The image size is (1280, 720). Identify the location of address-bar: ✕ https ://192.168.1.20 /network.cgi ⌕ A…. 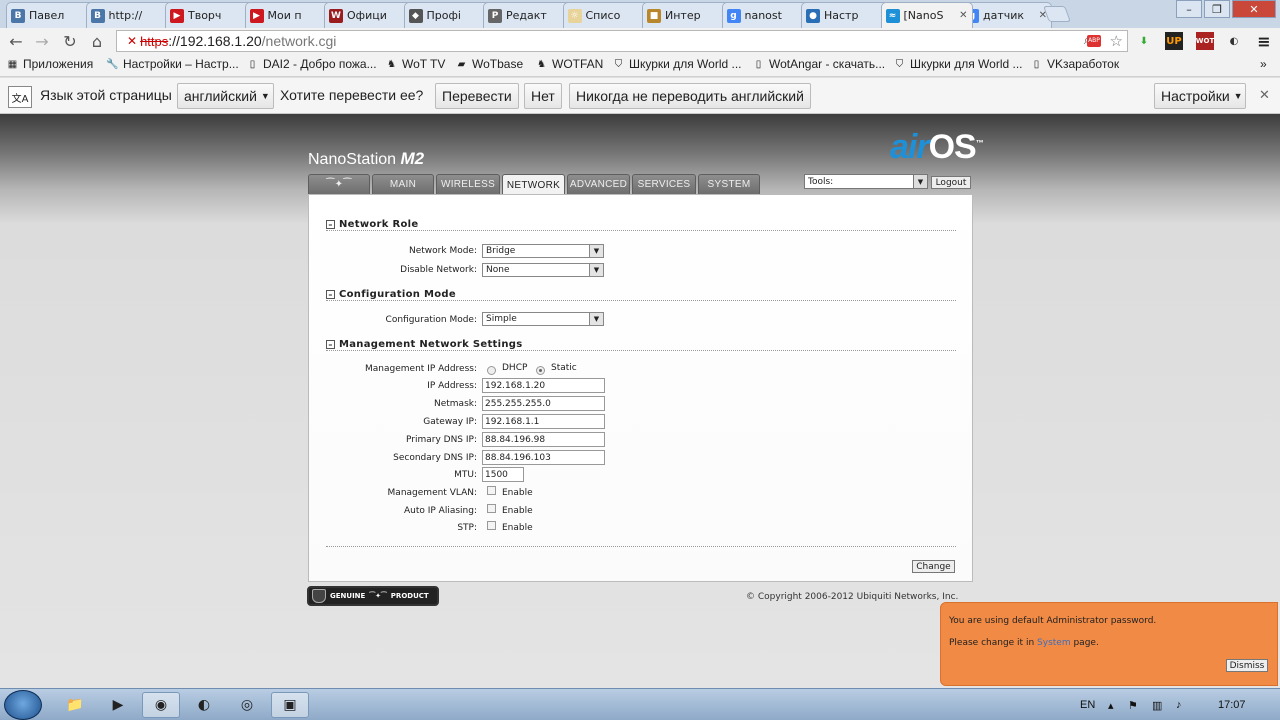
(622, 41).